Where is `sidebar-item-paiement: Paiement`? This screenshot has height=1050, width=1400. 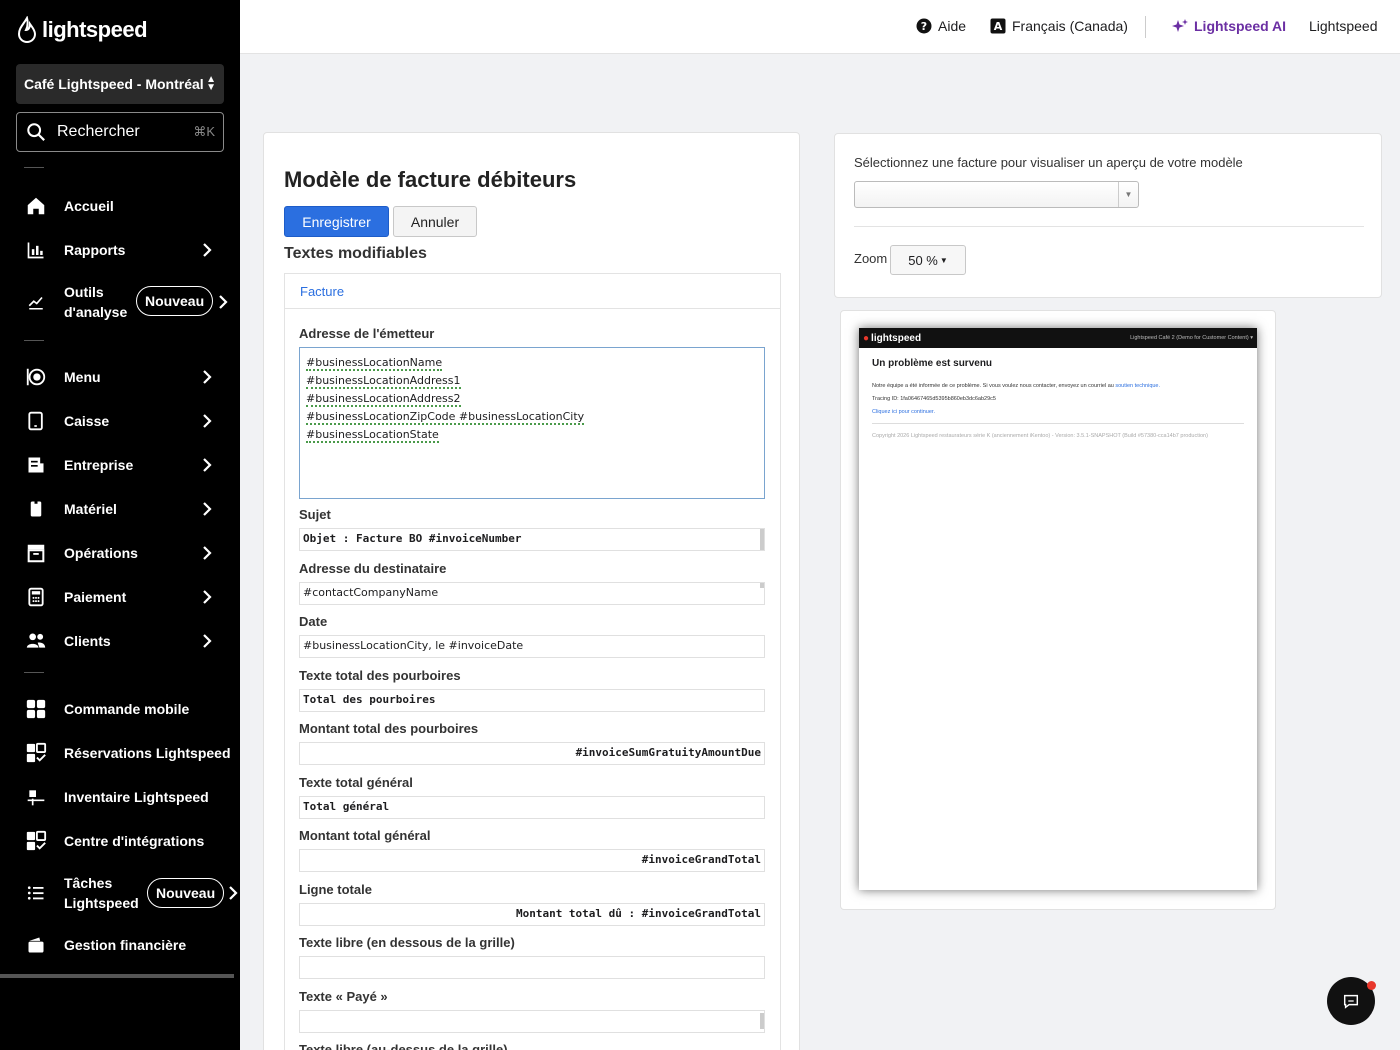 sidebar-item-paiement: Paiement is located at coordinates (120, 597).